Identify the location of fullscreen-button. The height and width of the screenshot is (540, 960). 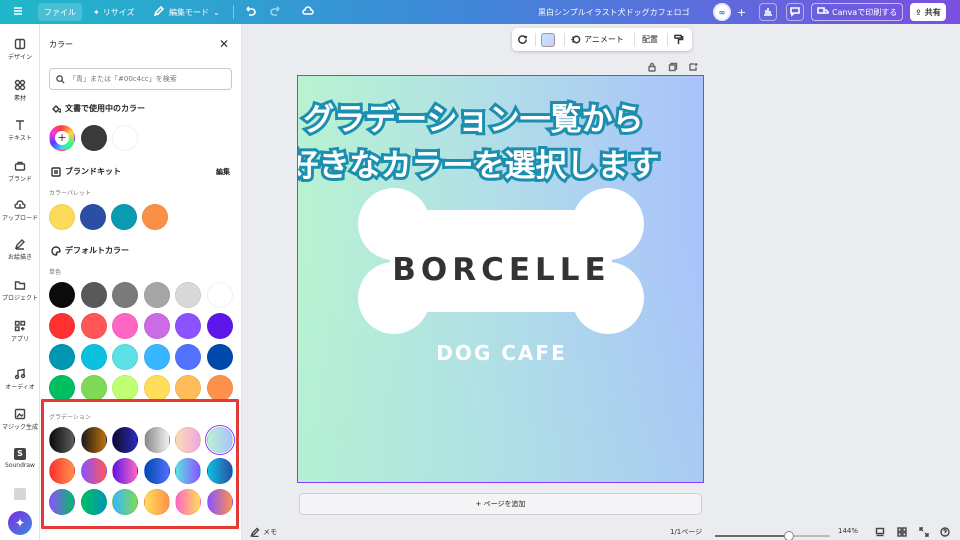
(924, 533).